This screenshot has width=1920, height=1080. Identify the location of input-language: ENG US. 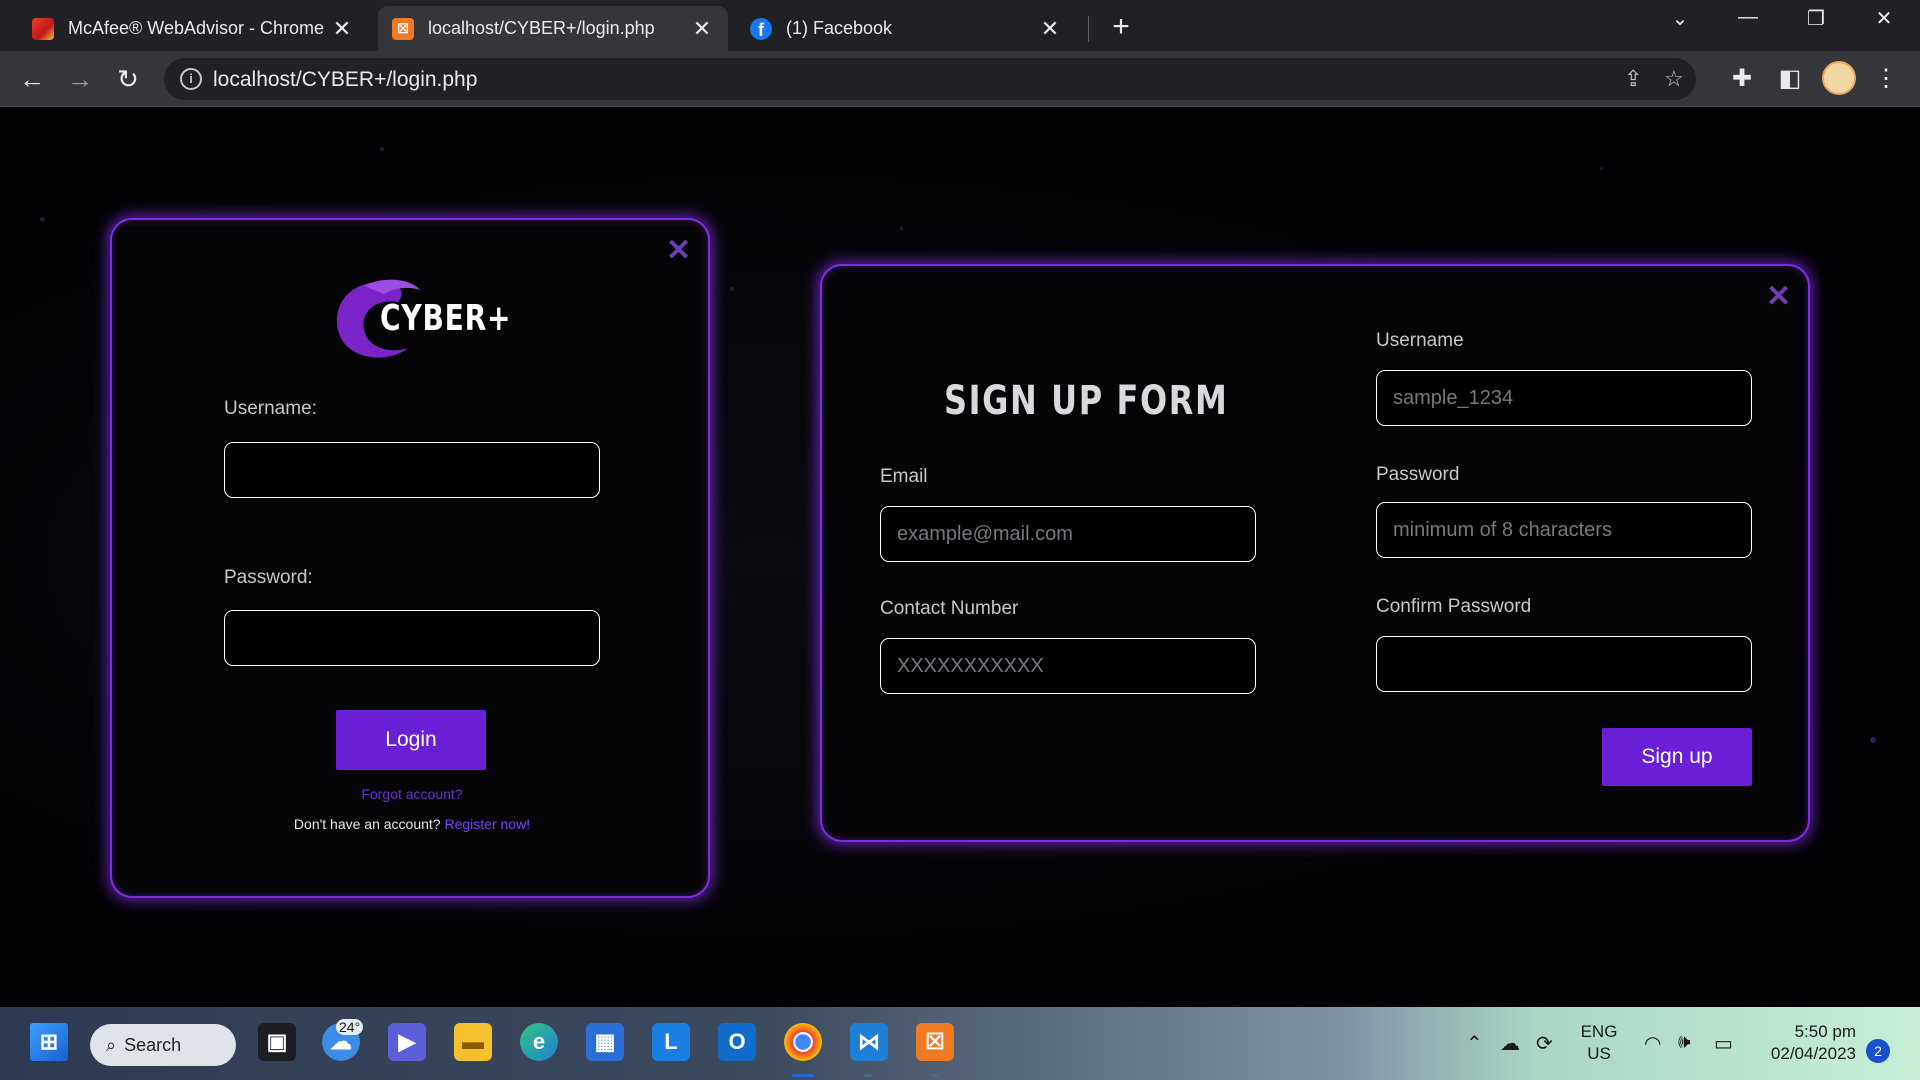
(1599, 1043).